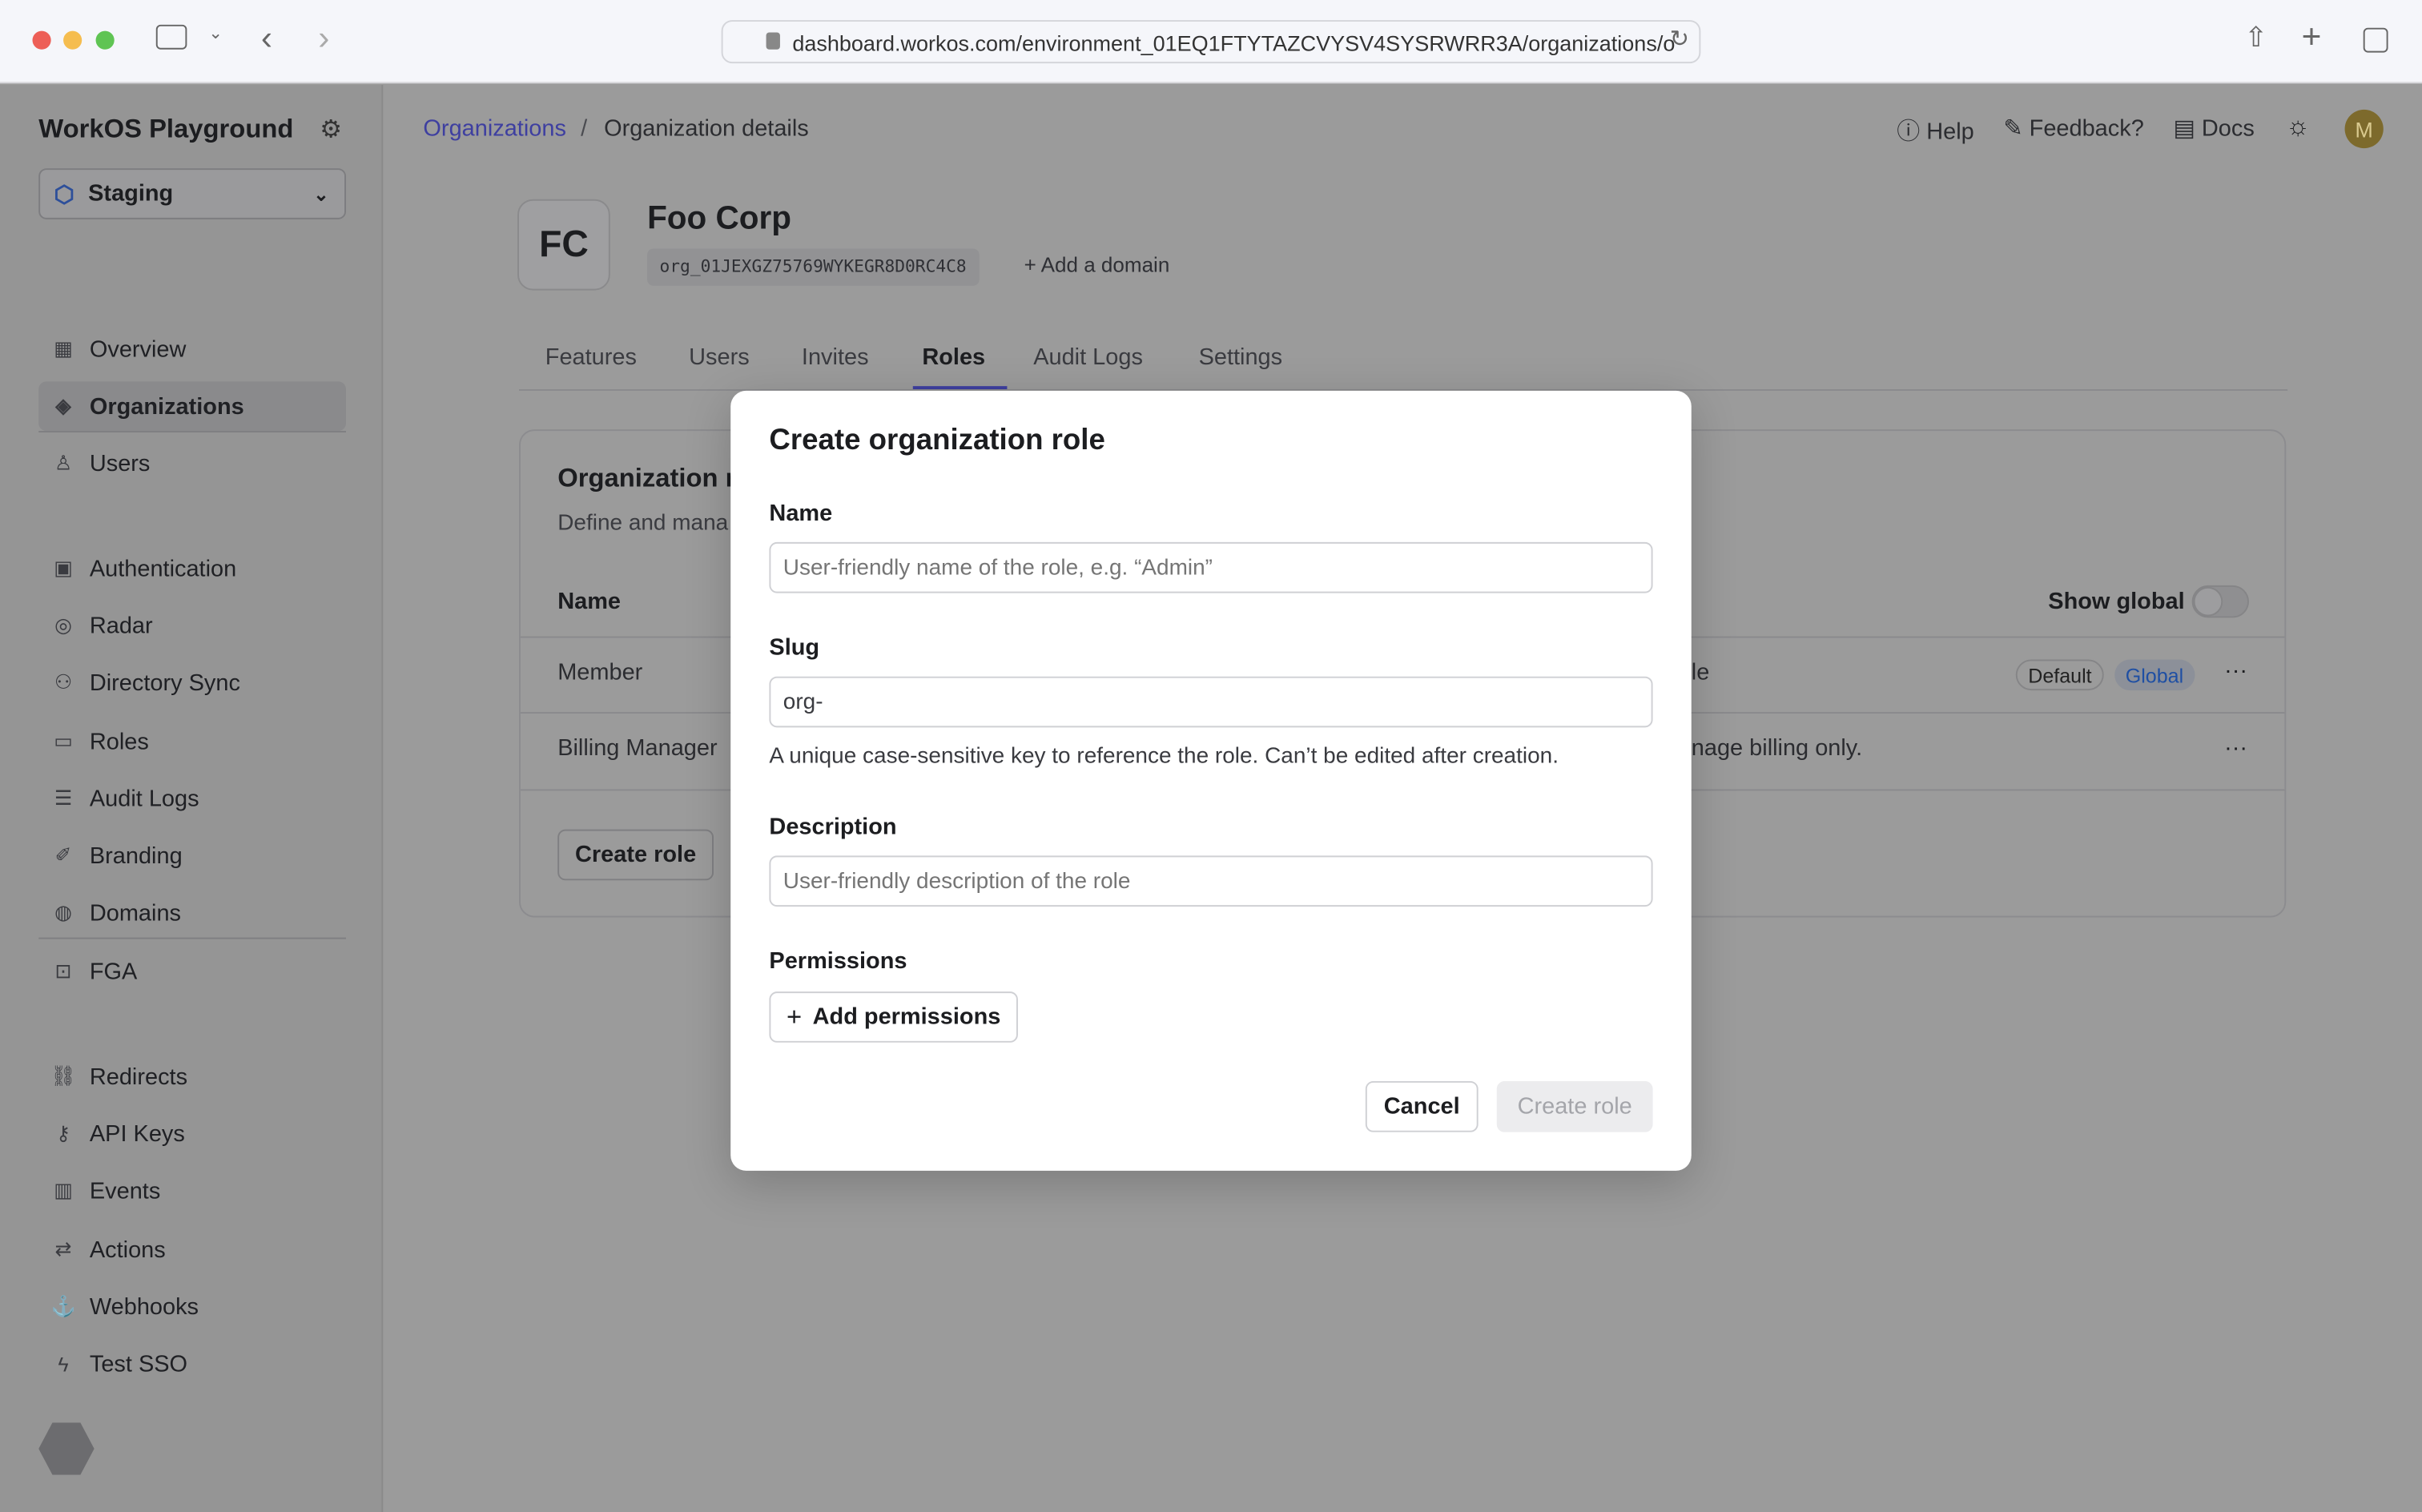  Describe the element at coordinates (2228, 129) in the screenshot. I see `docs-label: Docs` at that location.